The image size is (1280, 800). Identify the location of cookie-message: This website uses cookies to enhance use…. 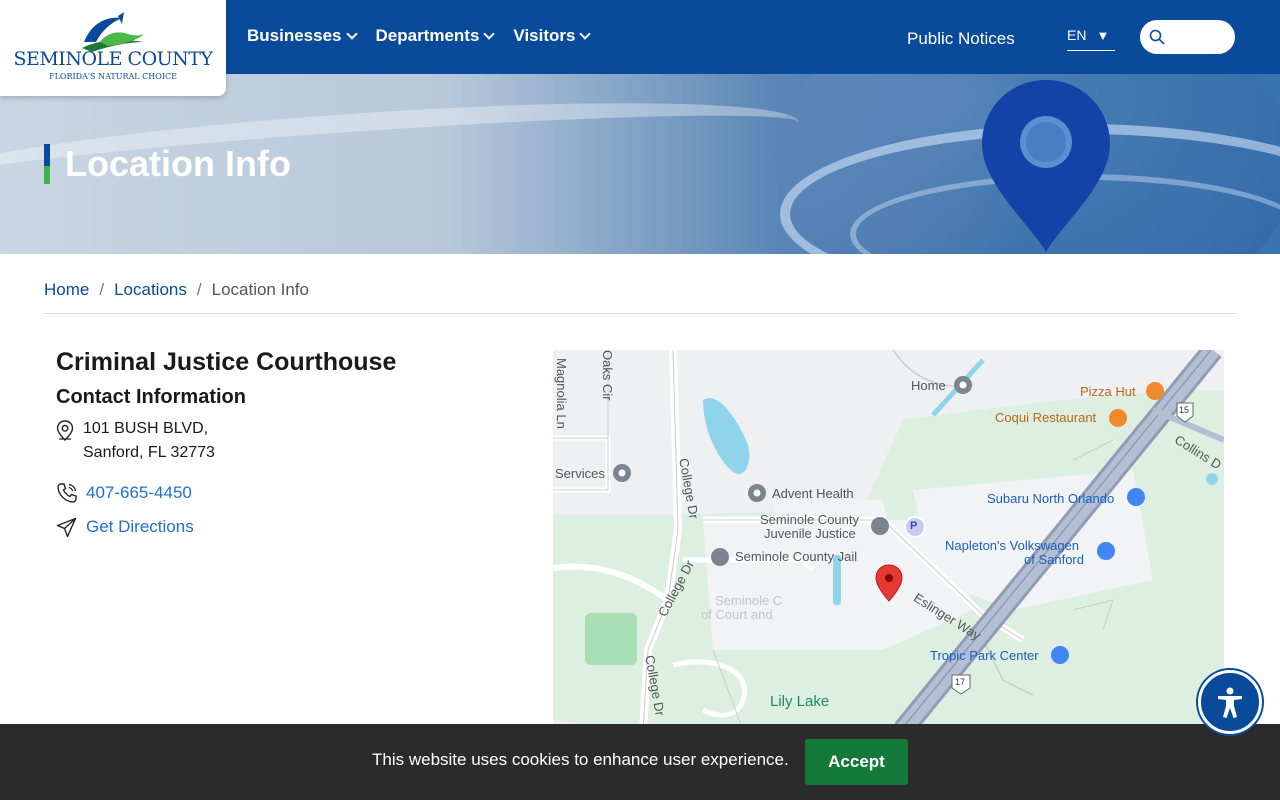
(580, 759).